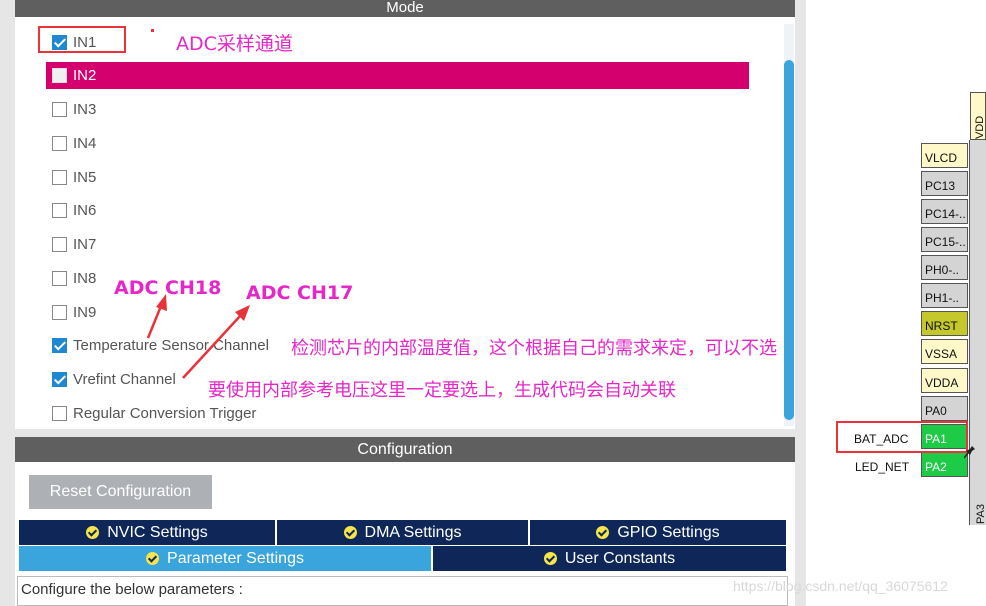 The image size is (986, 606). Describe the element at coordinates (969, 452) in the screenshot. I see `pushpin-icon` at that location.